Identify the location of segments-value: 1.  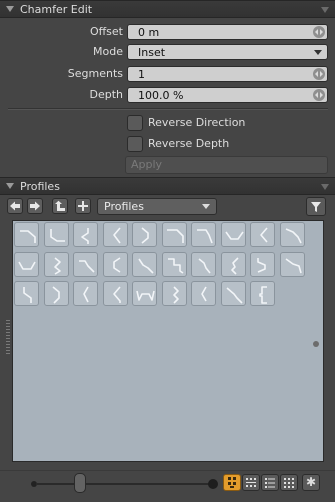
(141, 74).